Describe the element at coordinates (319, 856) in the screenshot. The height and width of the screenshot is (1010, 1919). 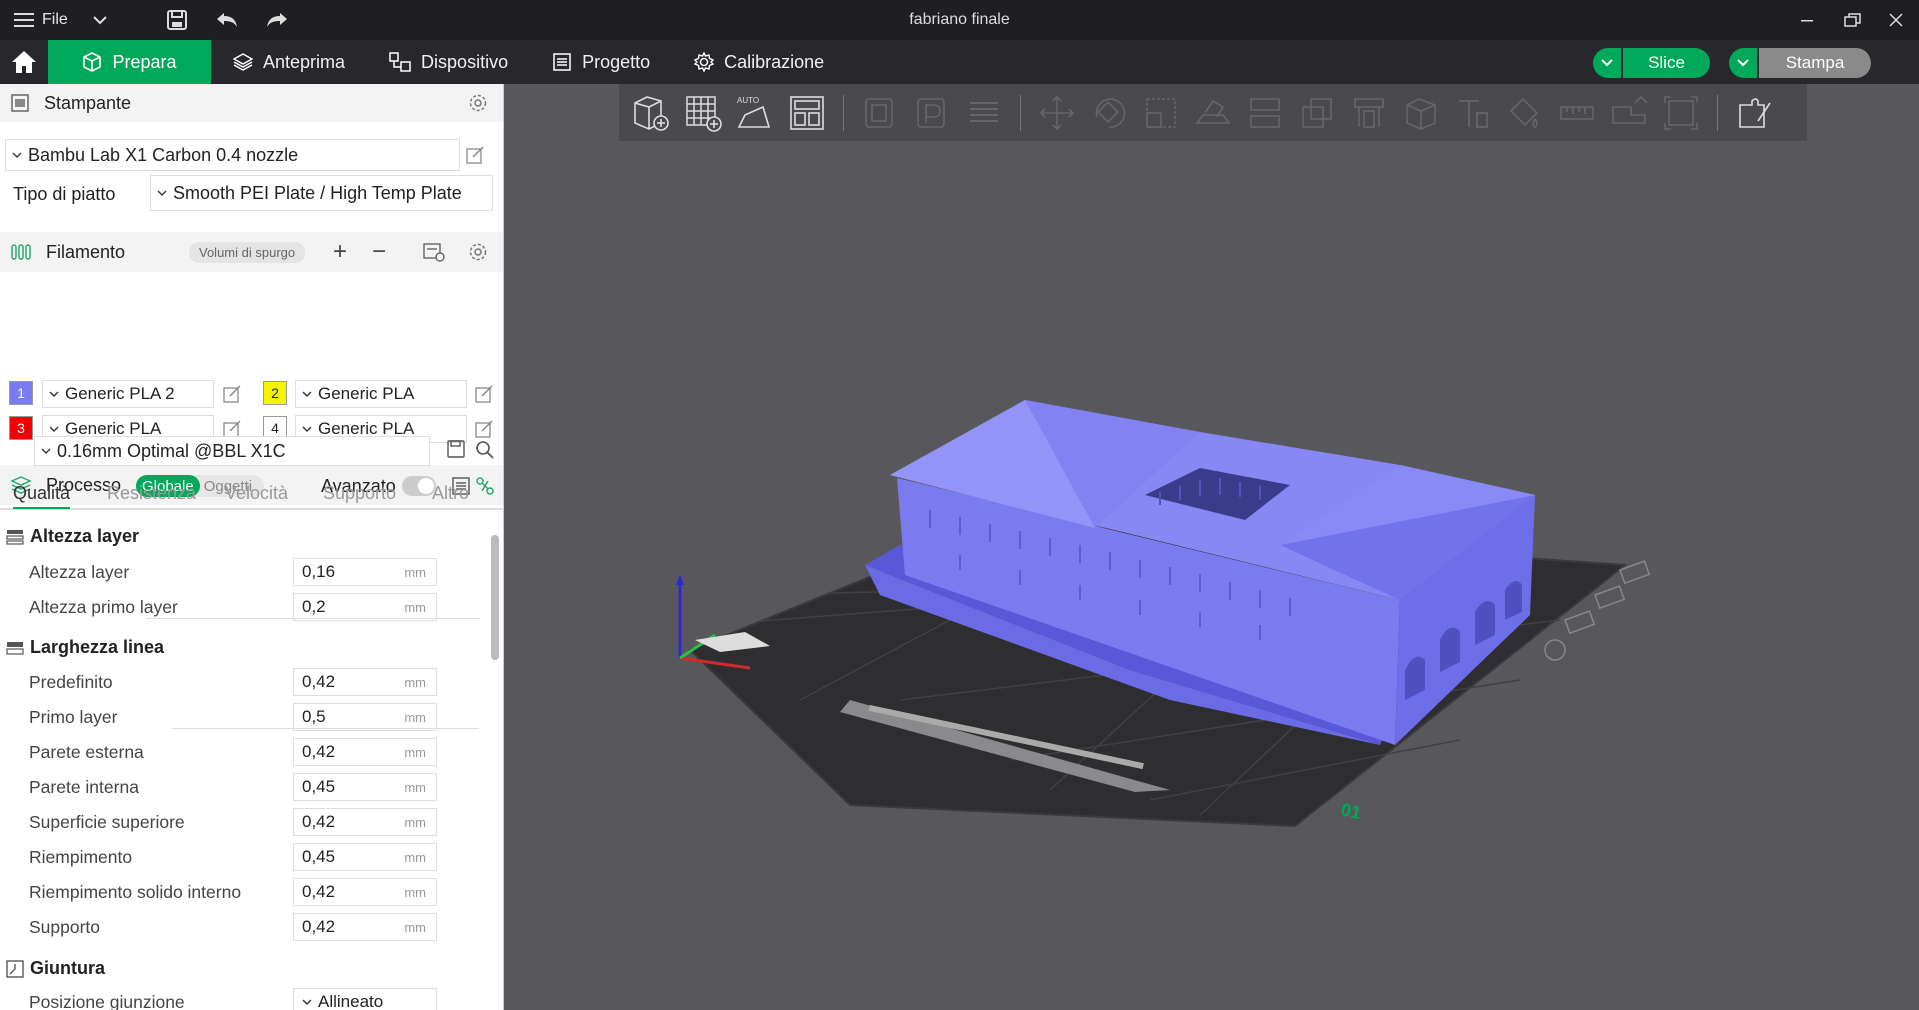
I see `line-width-infill-value: 0,45` at that location.